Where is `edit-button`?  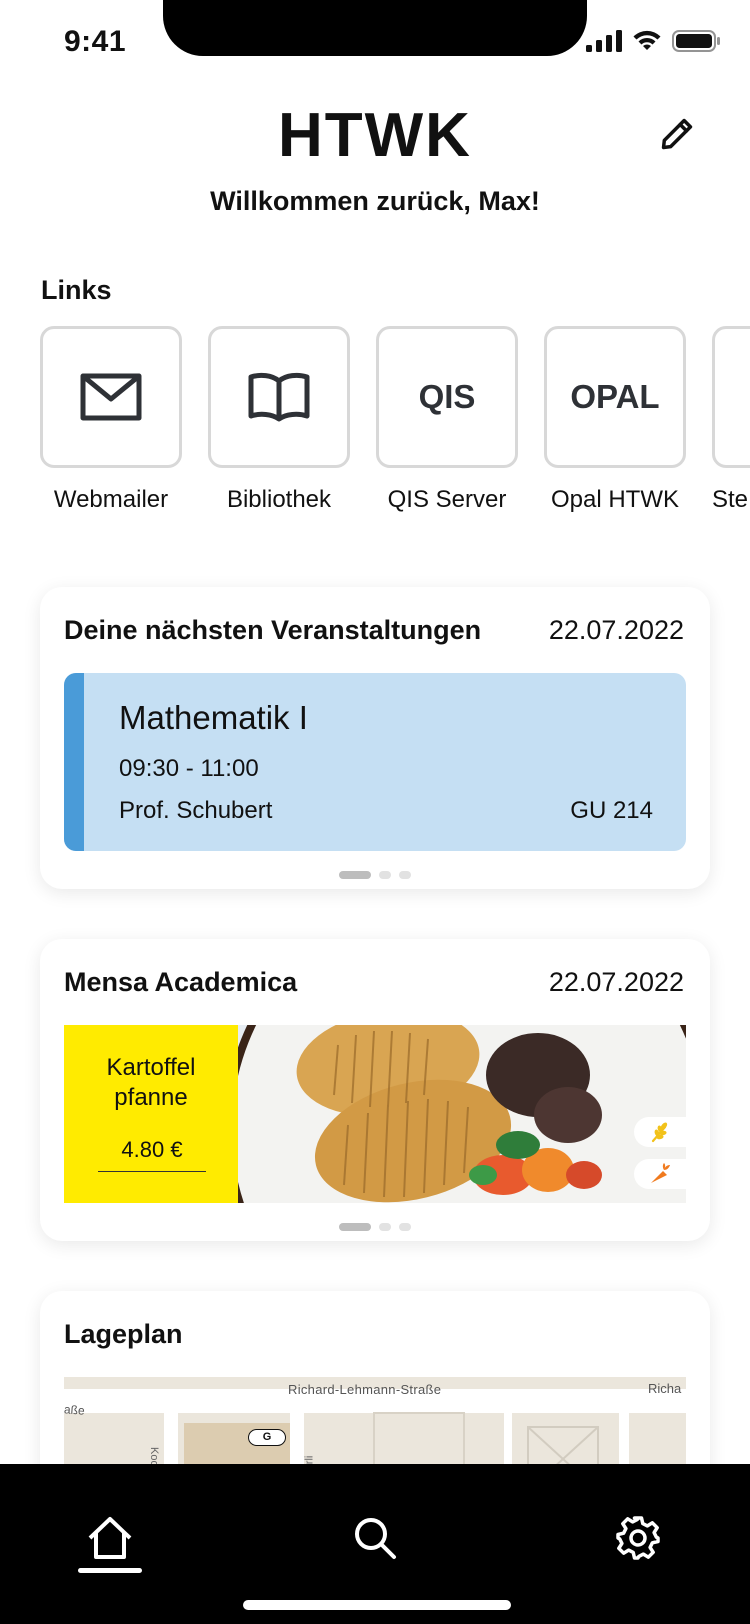
edit-button is located at coordinates (677, 134).